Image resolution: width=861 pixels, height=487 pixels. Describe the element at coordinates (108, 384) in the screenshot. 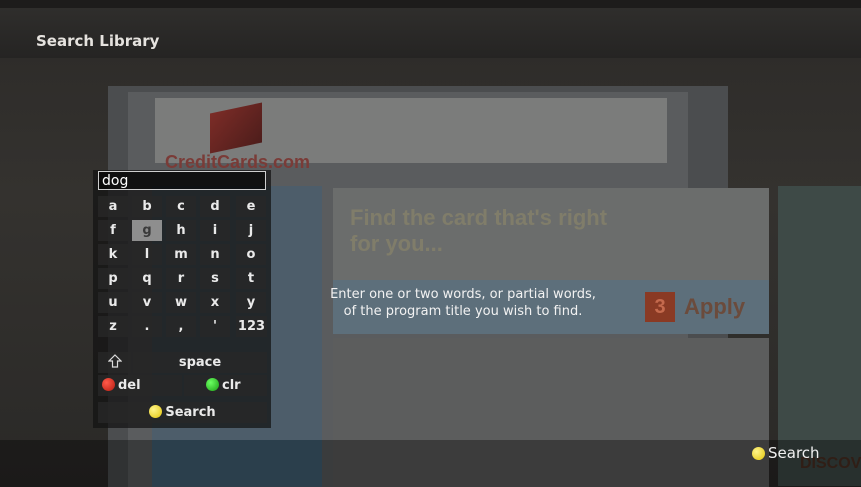

I see `red-button-icon` at that location.